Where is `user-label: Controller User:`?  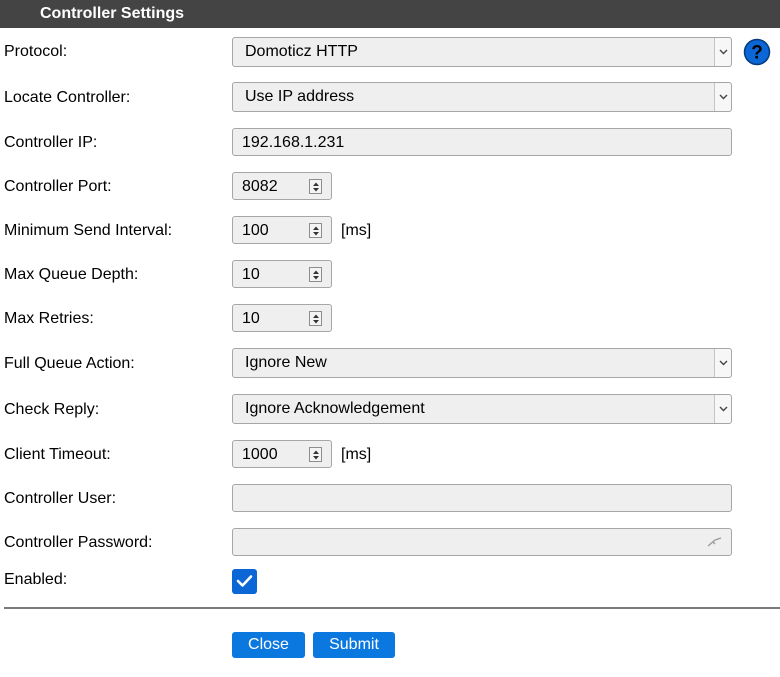
user-label: Controller User: is located at coordinates (60, 498).